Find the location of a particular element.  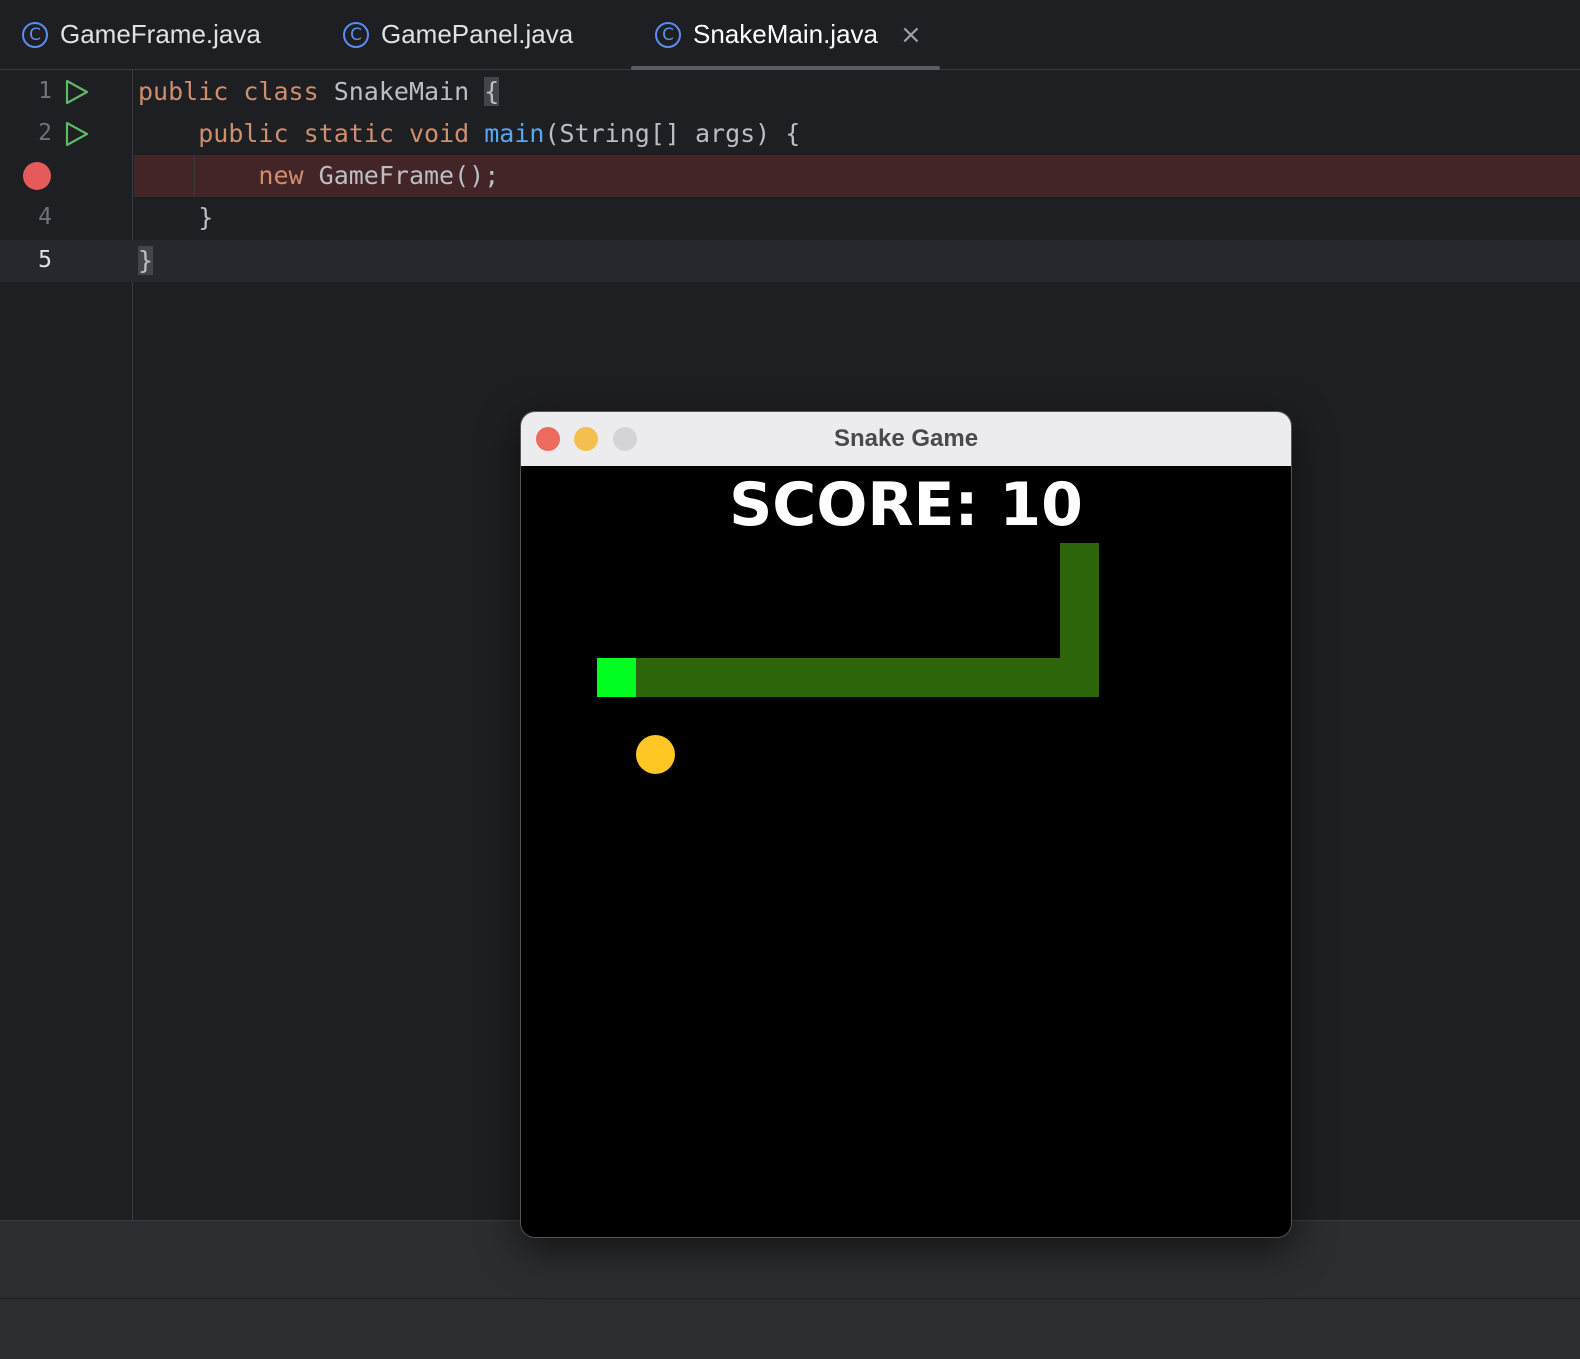

line-number: 2 is located at coordinates (45, 133).